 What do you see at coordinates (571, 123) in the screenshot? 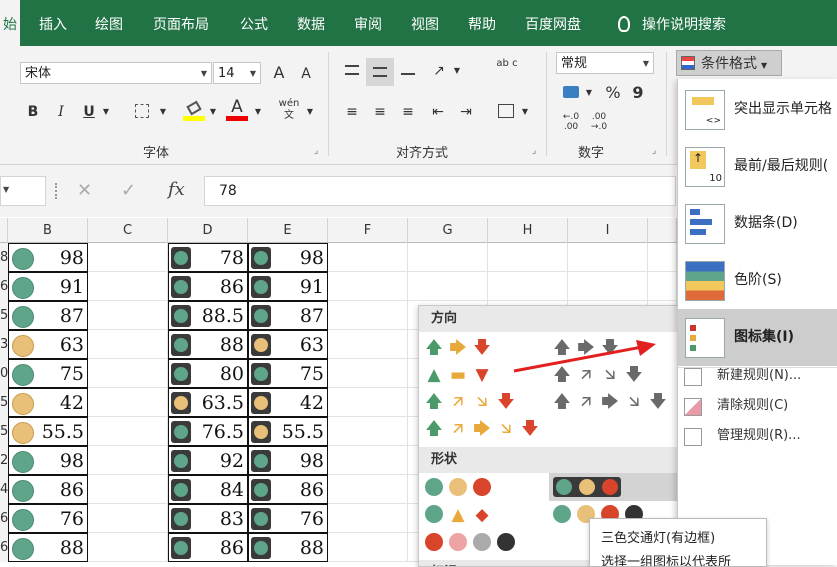
I see `increase-decimal-button: ←.0.00` at bounding box center [571, 123].